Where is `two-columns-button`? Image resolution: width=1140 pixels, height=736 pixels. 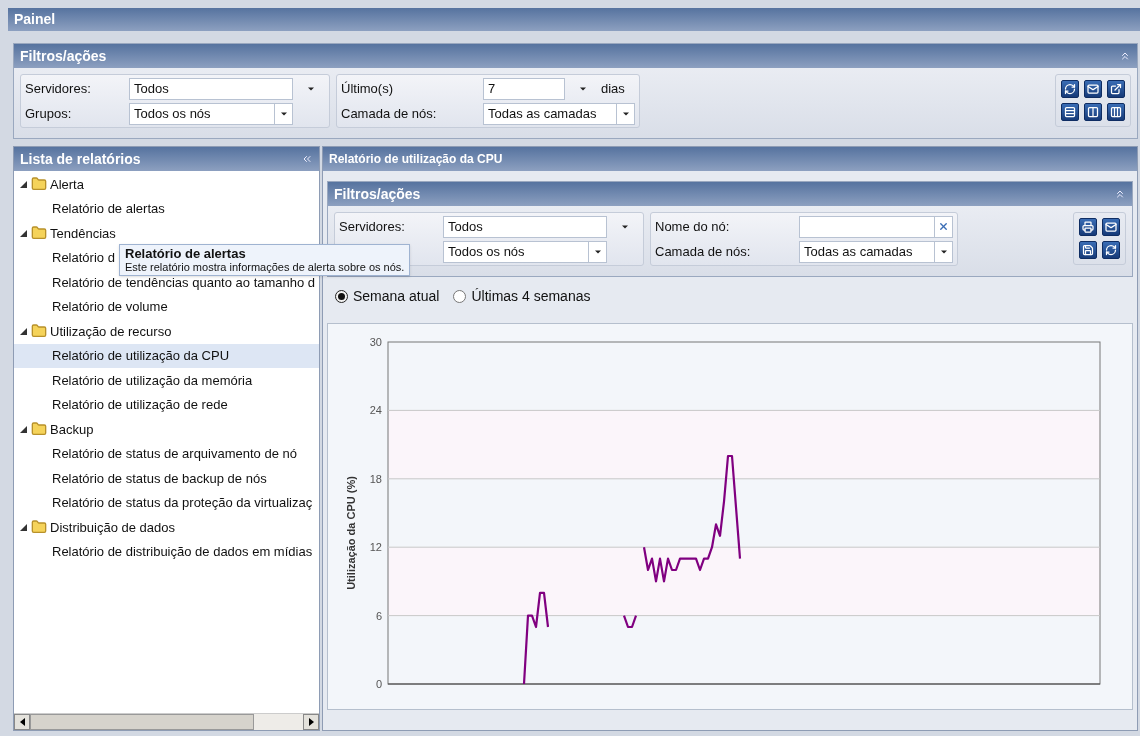 two-columns-button is located at coordinates (1093, 112).